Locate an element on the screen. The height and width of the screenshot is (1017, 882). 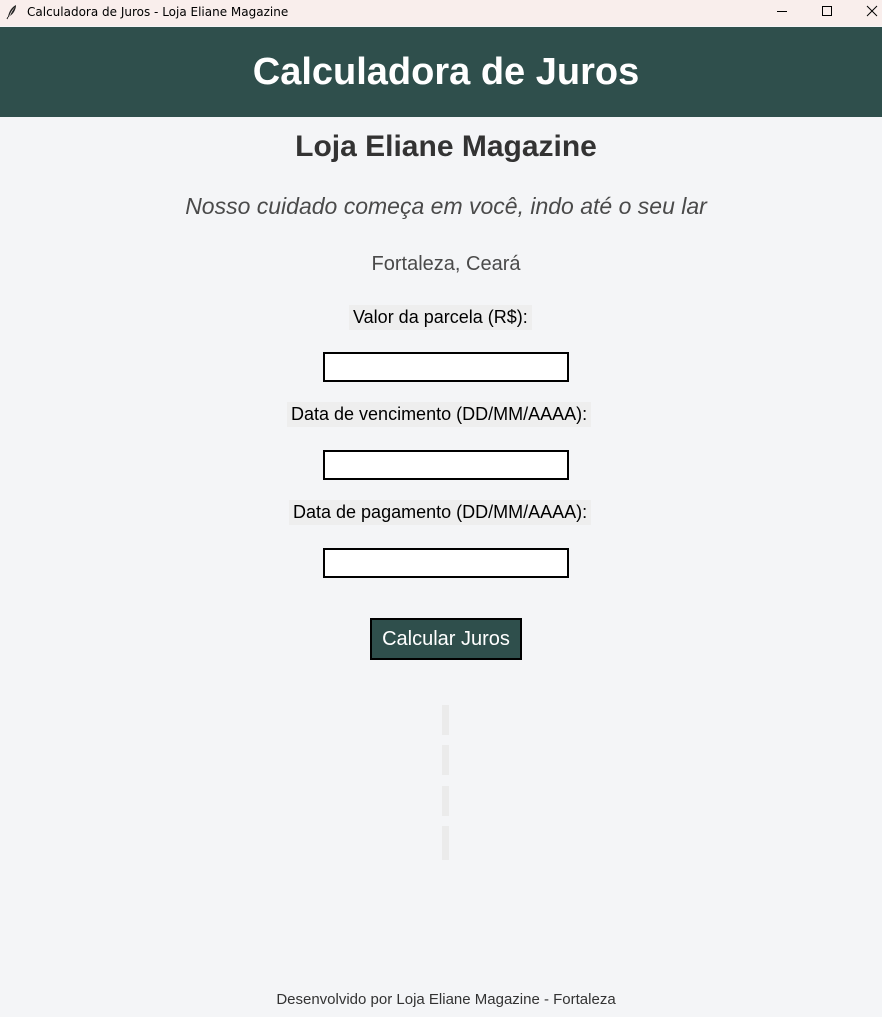
minimize-icon is located at coordinates (782, 13).